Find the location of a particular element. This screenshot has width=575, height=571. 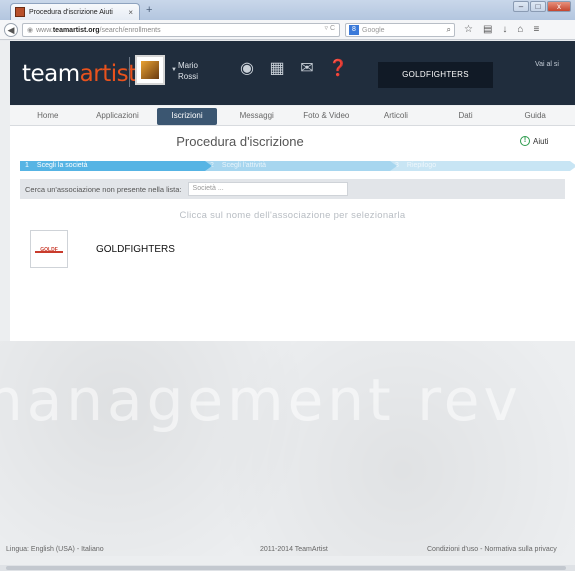

window-controls: – □ x is located at coordinates (541, 6).